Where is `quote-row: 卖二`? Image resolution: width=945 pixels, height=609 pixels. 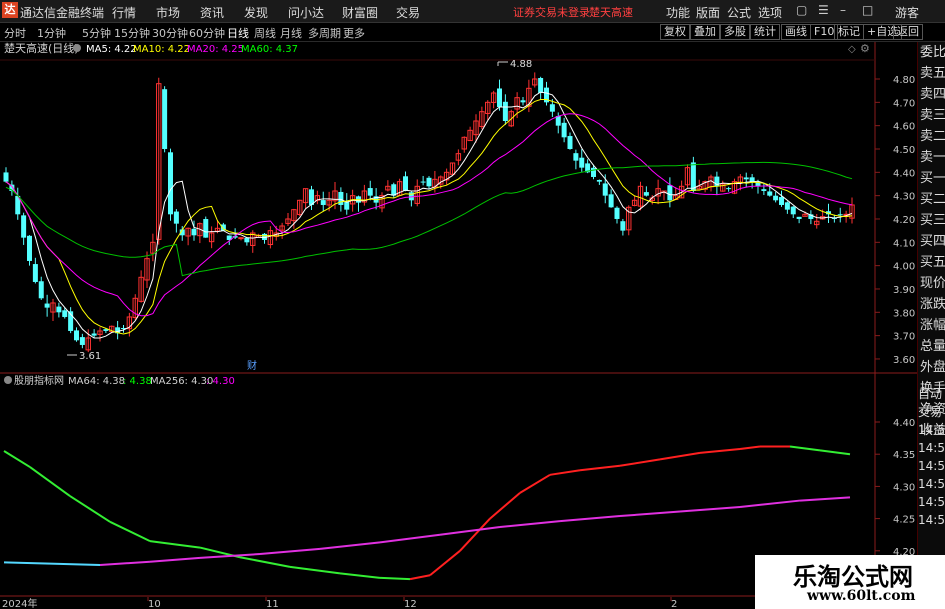 quote-row: 卖二 is located at coordinates (931, 136).